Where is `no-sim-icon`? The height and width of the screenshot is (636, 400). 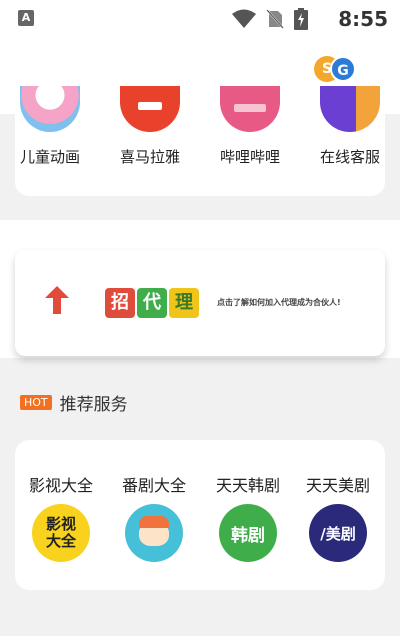
no-sim-icon is located at coordinates (275, 19).